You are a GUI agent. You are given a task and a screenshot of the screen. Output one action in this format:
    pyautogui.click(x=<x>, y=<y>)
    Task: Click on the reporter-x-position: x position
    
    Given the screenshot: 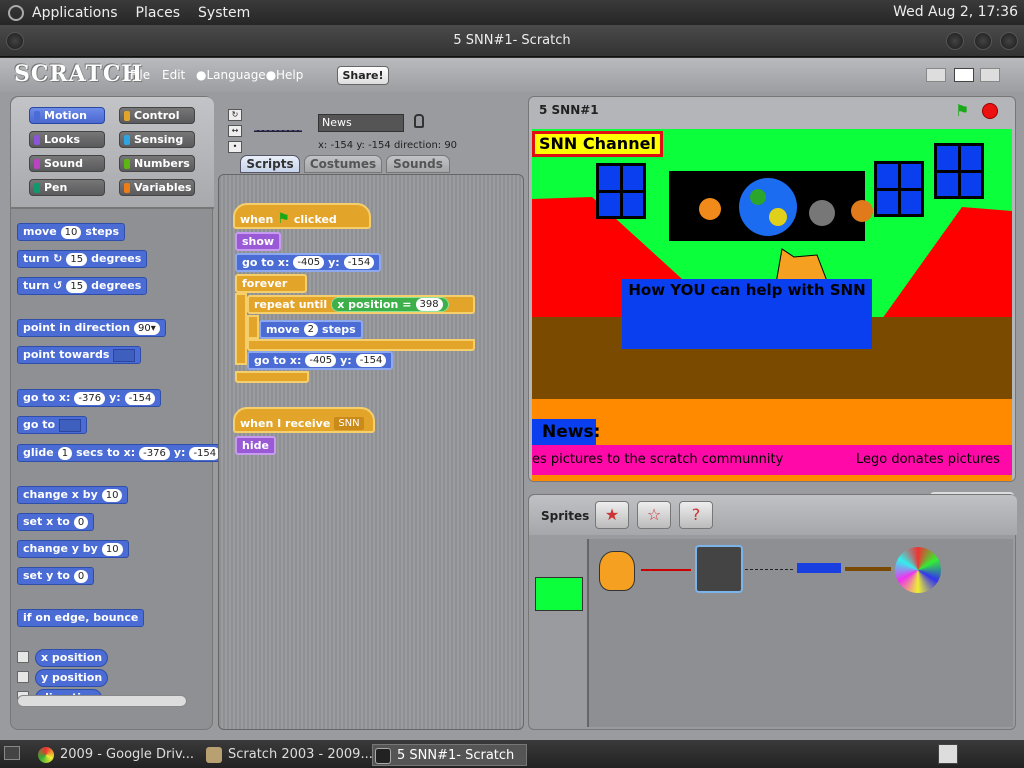 What is the action you would take?
    pyautogui.click(x=72, y=658)
    